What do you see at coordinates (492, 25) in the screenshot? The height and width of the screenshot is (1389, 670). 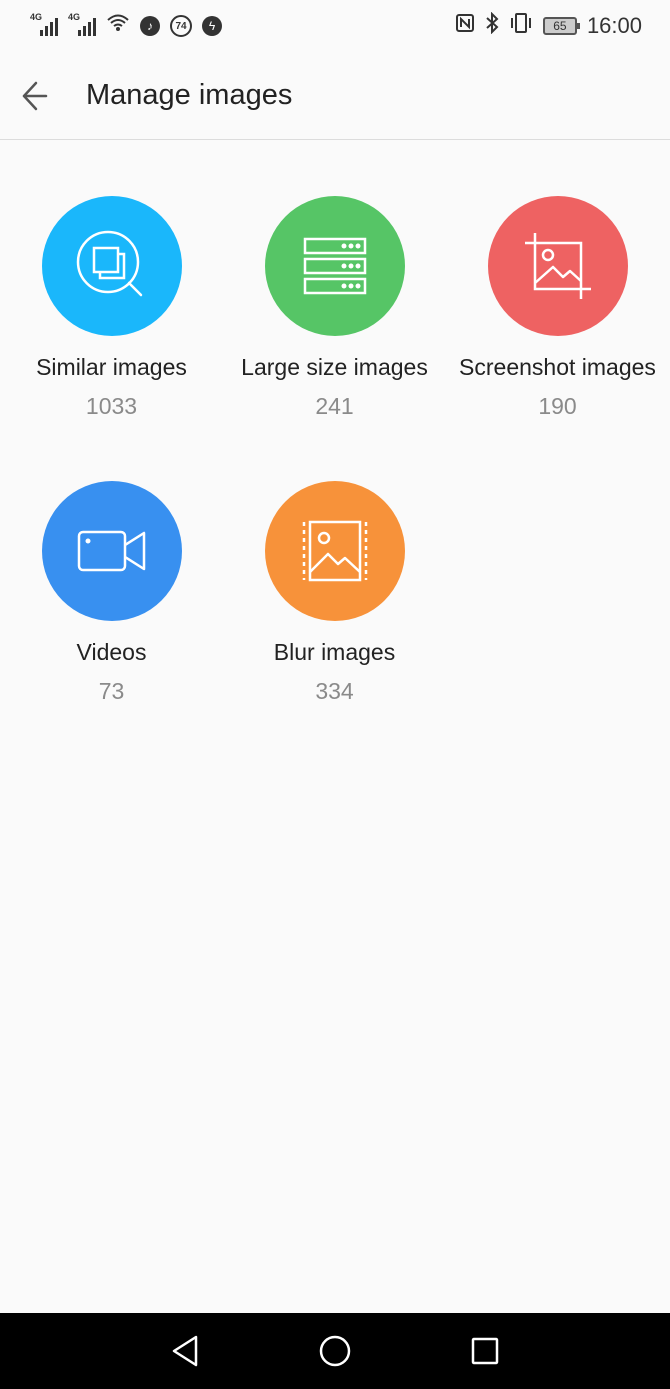 I see `bluetooth-icon` at bounding box center [492, 25].